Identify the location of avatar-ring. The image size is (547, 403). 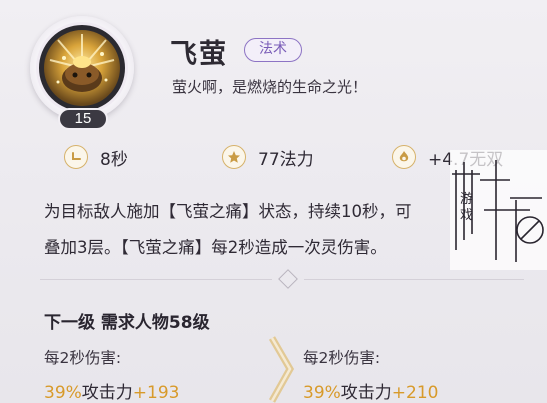
(82, 68).